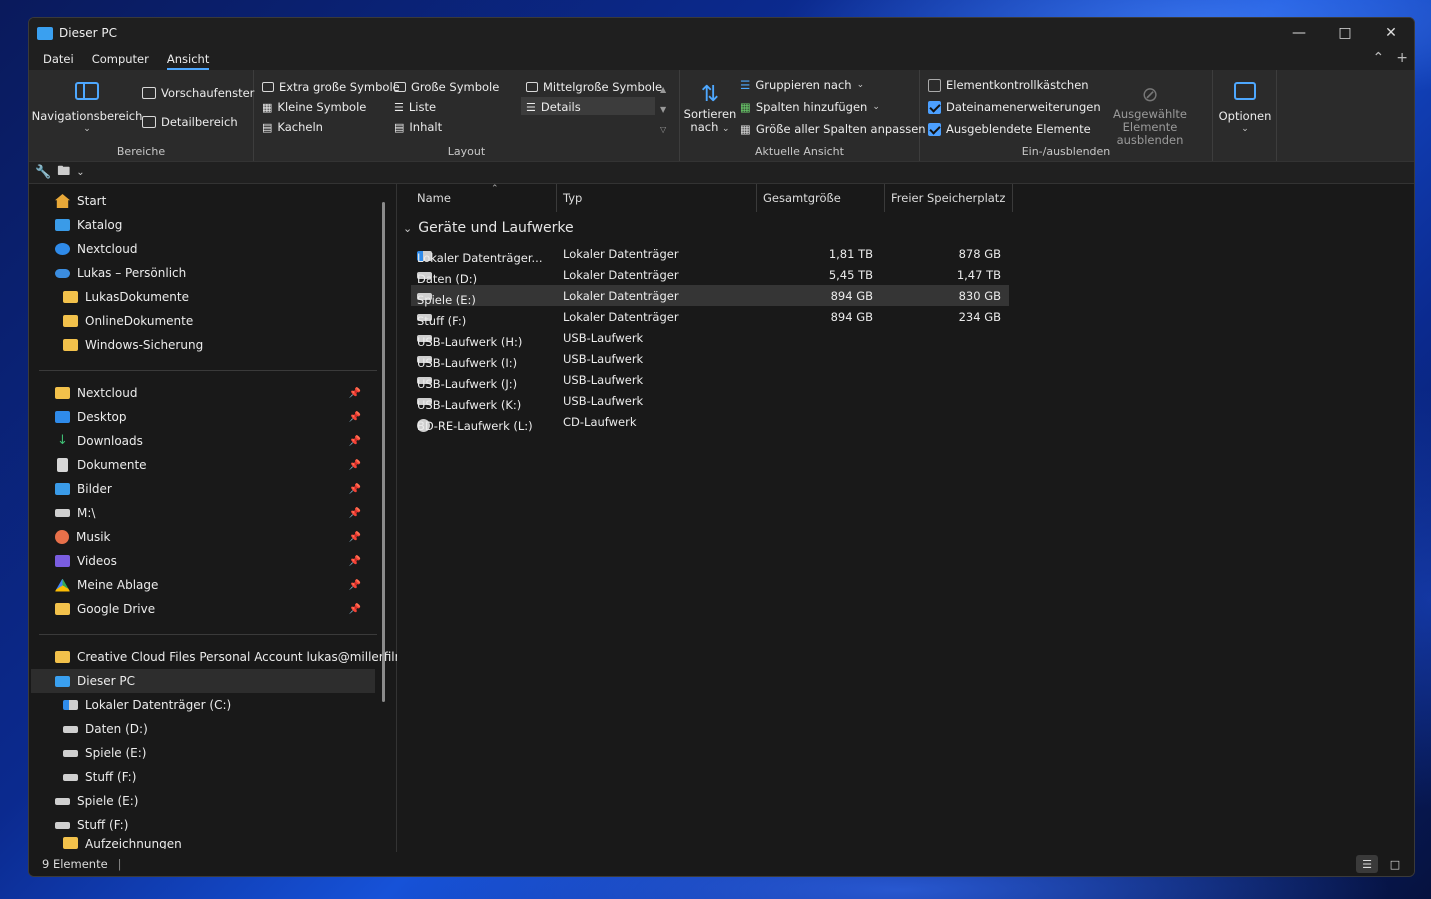 The image size is (1431, 899). What do you see at coordinates (63, 173) in the screenshot?
I see `new-folder-icon: 🖿` at bounding box center [63, 173].